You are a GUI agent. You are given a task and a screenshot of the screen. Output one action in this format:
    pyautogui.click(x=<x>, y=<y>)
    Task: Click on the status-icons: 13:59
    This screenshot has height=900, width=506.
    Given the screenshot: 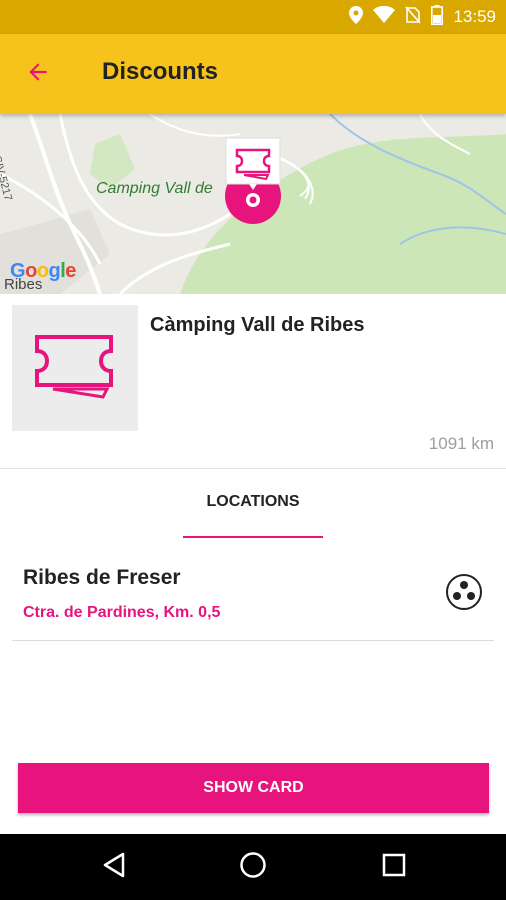 What is the action you would take?
    pyautogui.click(x=422, y=17)
    